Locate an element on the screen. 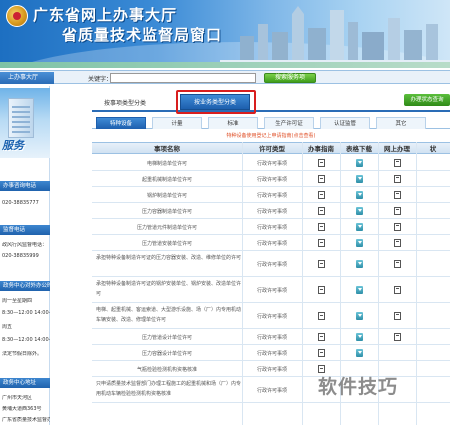 The width and height of the screenshot is (450, 425). sidebar-heading-hours: 政务中心对外办公时间 is located at coordinates (25, 286).